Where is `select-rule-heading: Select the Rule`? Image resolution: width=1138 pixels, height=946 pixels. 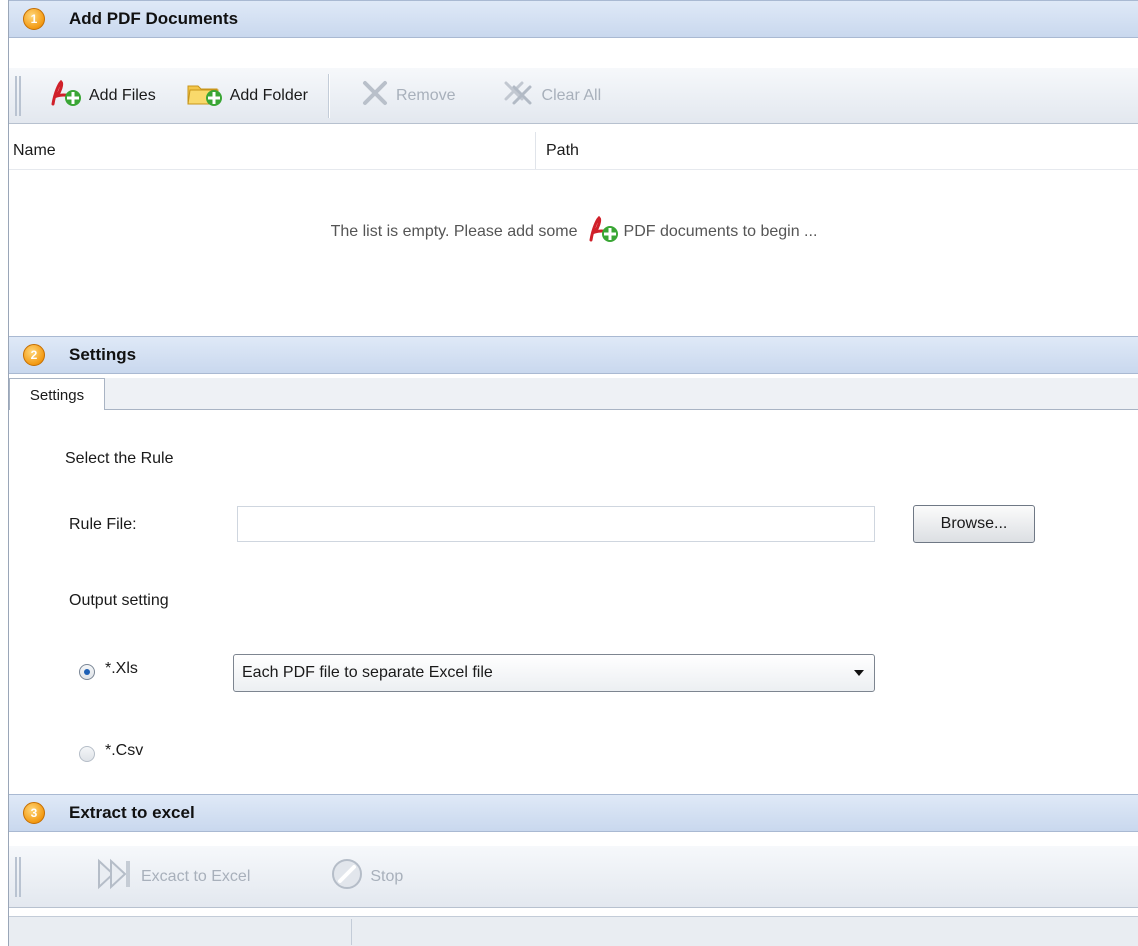
select-rule-heading: Select the Rule is located at coordinates (119, 458).